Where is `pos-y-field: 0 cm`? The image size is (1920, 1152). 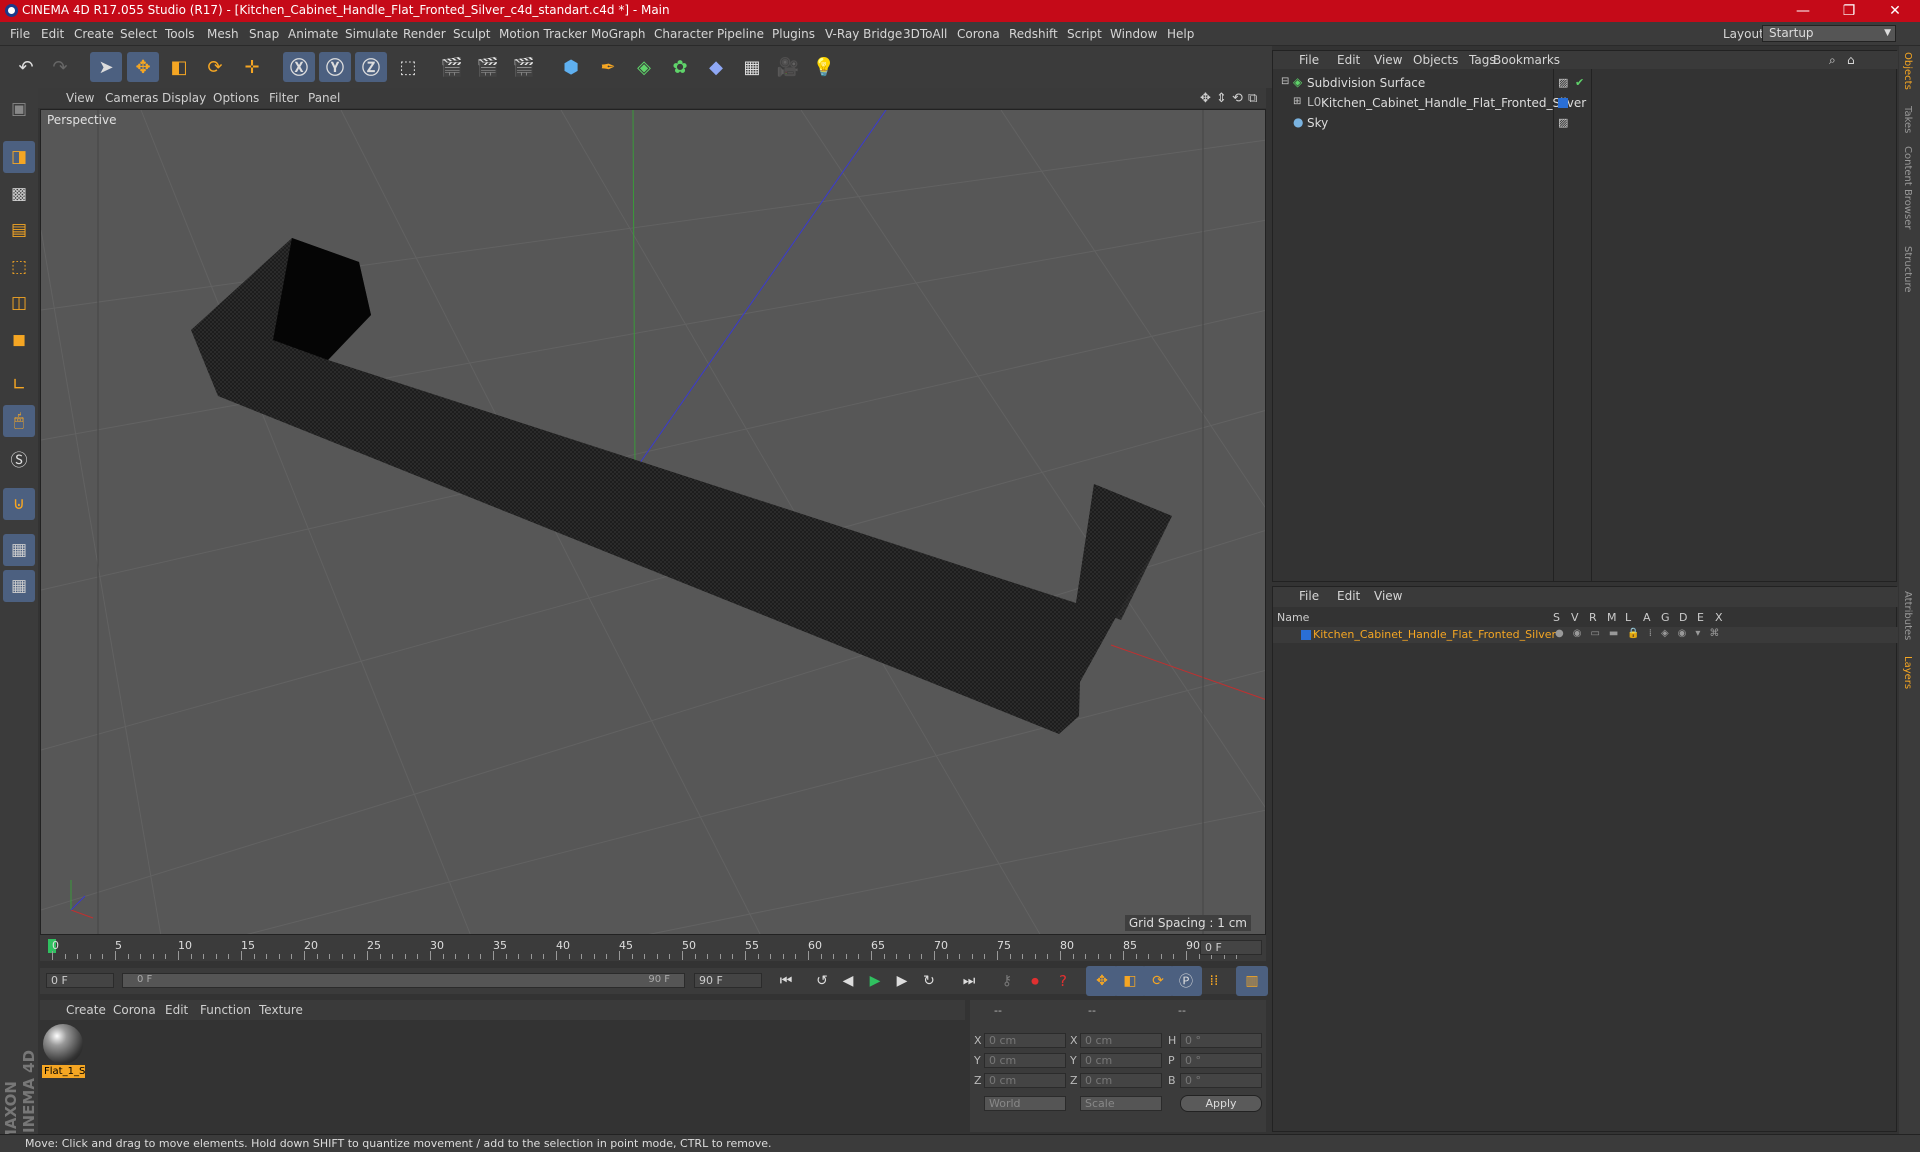
pos-y-field: 0 cm is located at coordinates (1025, 1060).